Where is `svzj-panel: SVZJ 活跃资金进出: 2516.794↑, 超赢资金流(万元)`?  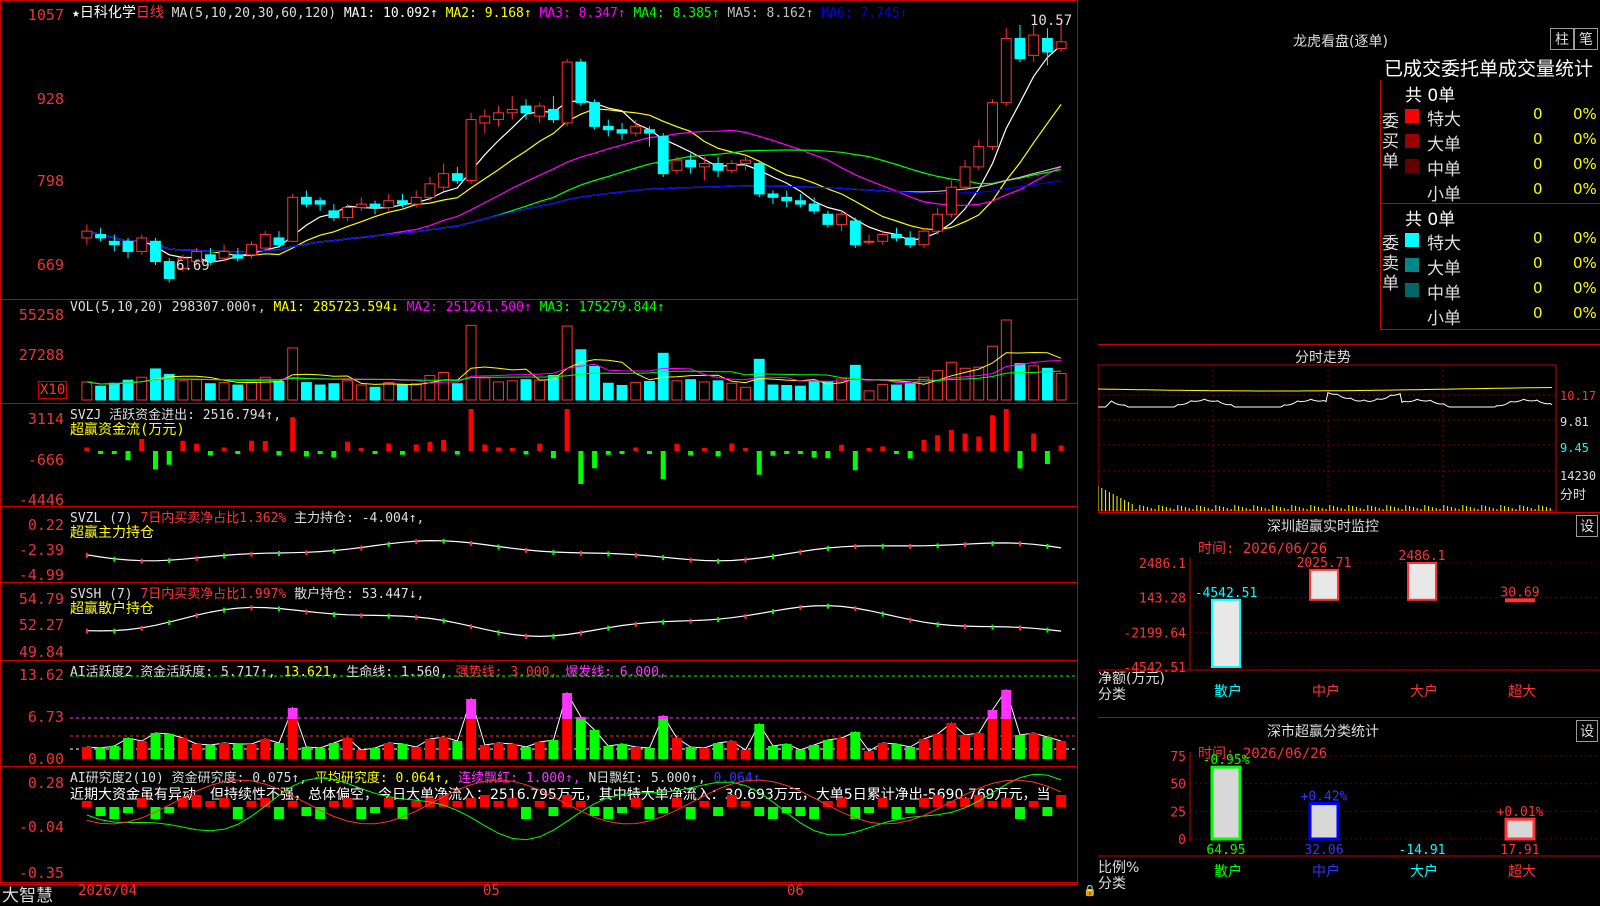
svzj-panel: SVZJ 活跃资金进出: 2516.794↑, 超赢资金流(万元) is located at coordinates (539, 455).